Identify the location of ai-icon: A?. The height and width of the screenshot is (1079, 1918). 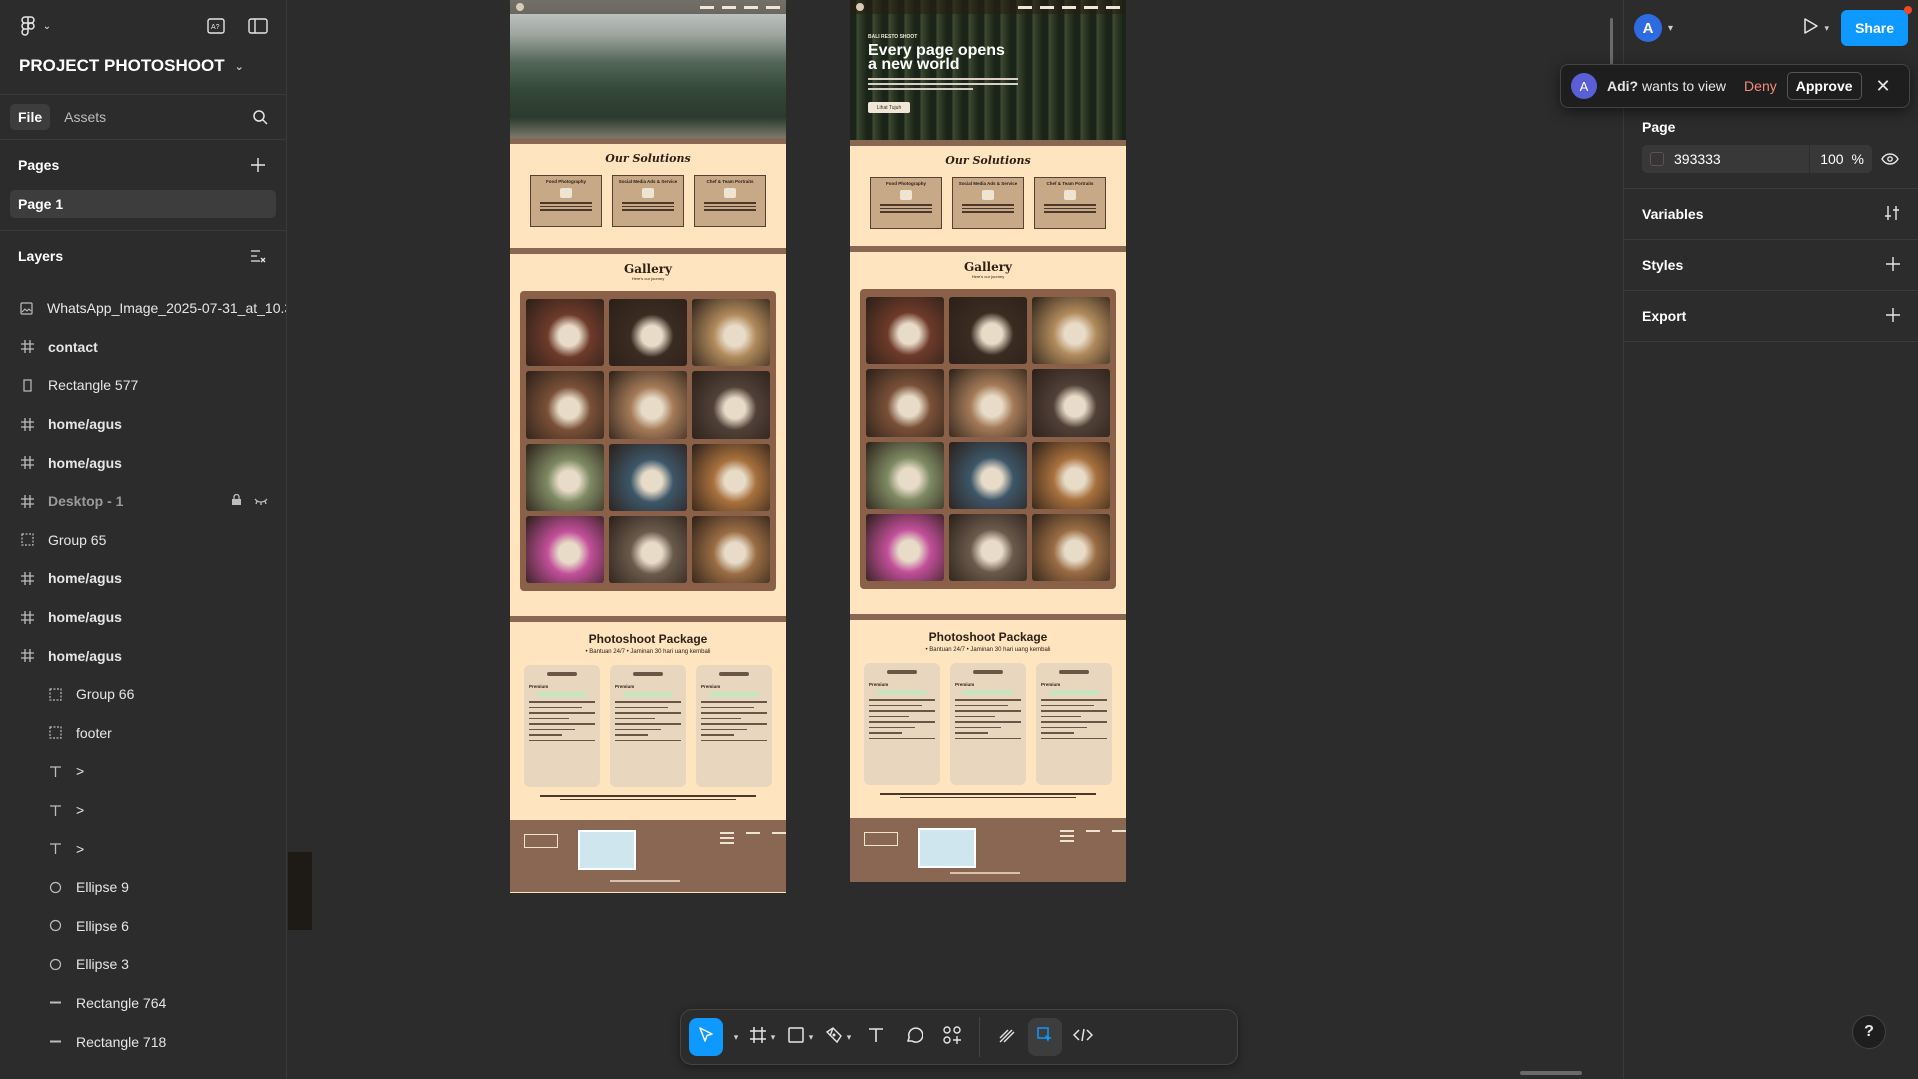
(216, 26).